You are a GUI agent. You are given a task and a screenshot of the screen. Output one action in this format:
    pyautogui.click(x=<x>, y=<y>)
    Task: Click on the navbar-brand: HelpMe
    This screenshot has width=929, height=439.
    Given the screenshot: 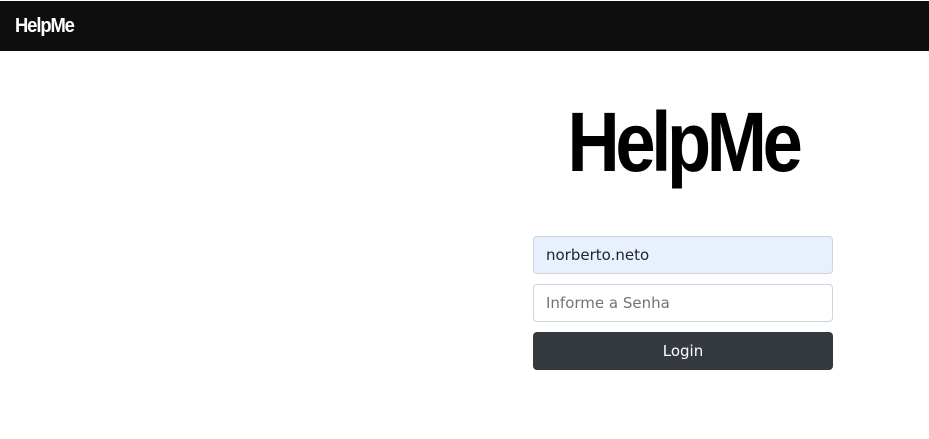 What is the action you would take?
    pyautogui.click(x=45, y=26)
    